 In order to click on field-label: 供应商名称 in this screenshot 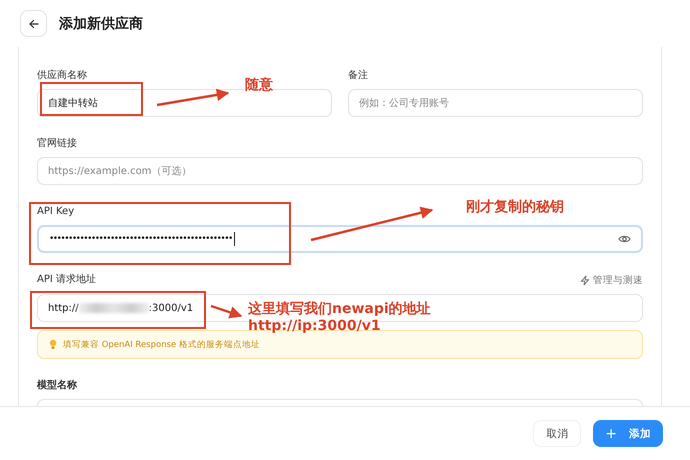, I will do `click(62, 76)`.